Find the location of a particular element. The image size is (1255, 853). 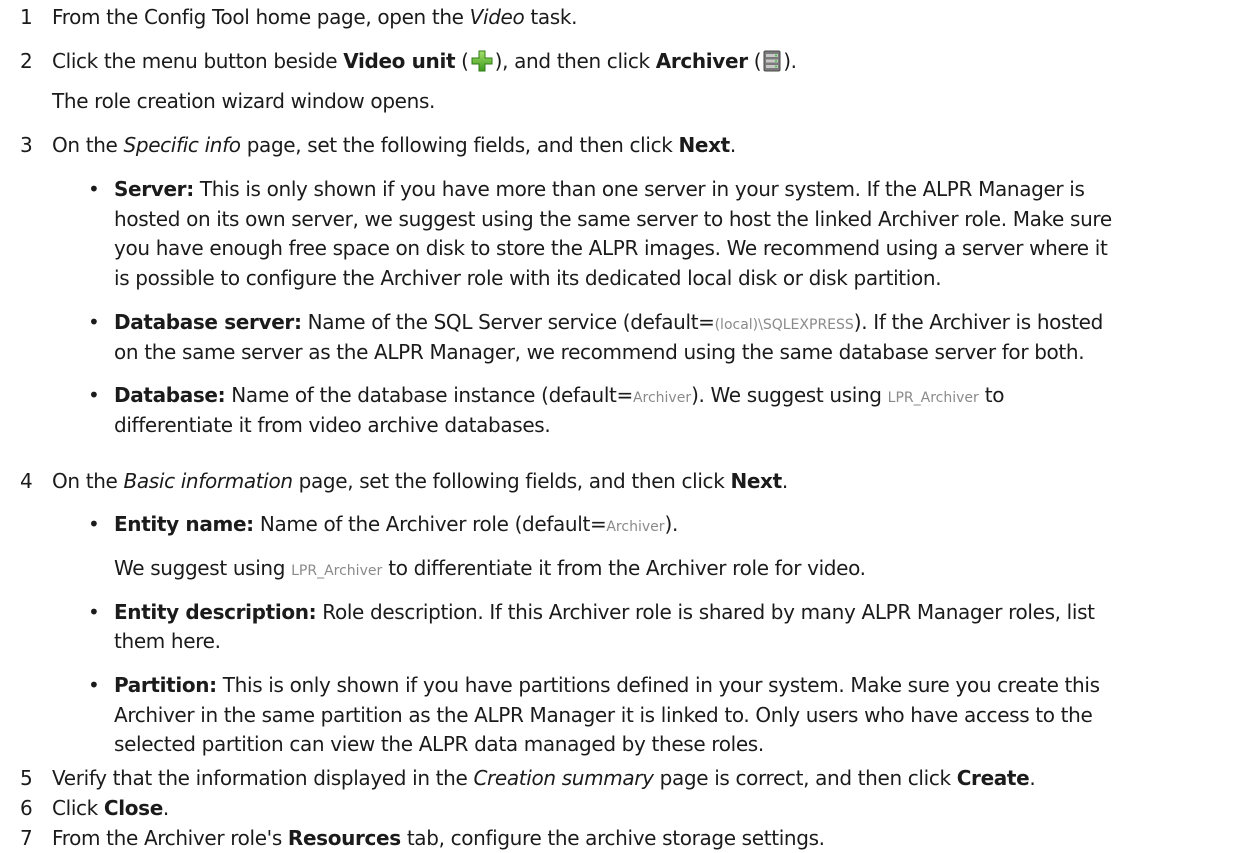

archiver-icon is located at coordinates (772, 65).